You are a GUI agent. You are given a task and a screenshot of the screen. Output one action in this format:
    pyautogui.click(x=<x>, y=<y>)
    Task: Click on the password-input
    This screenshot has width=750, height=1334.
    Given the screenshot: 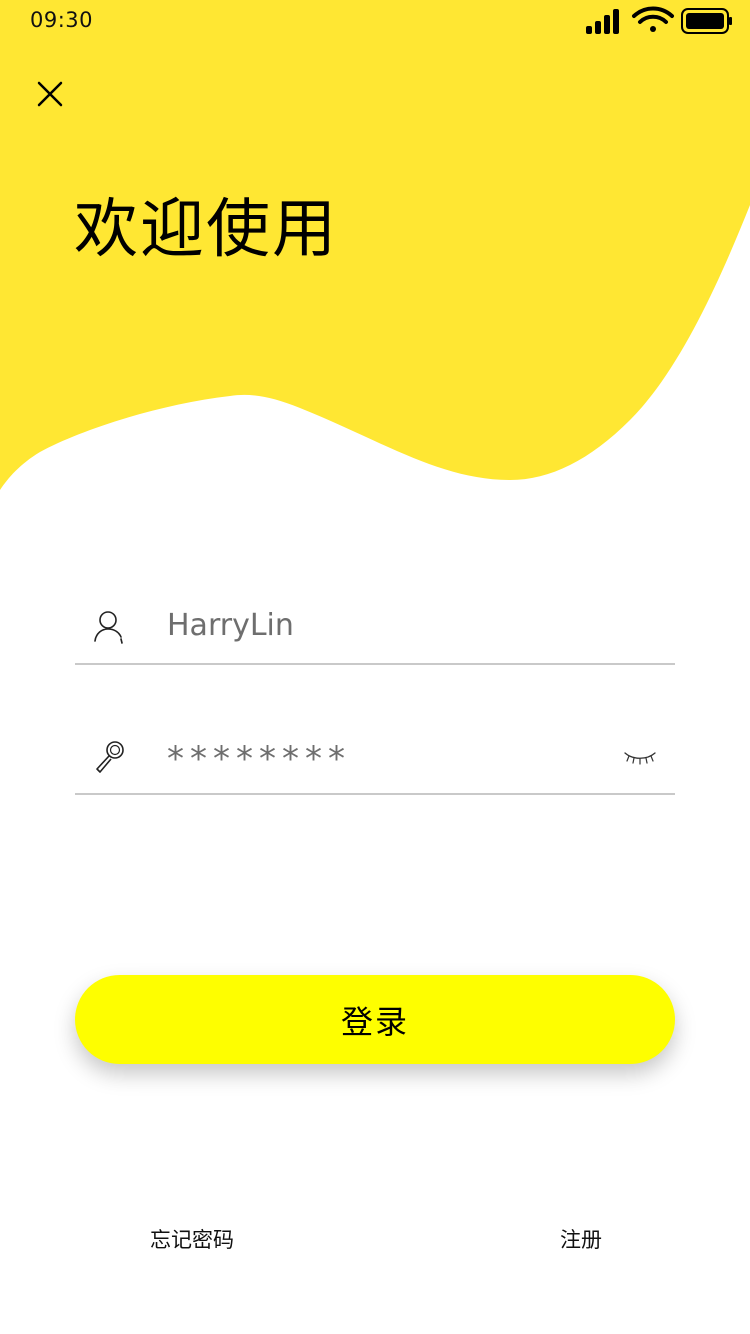 What is the action you would take?
    pyautogui.click(x=382, y=759)
    